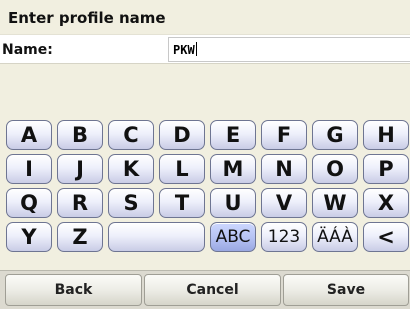  I want to click on key-r: R, so click(80, 203).